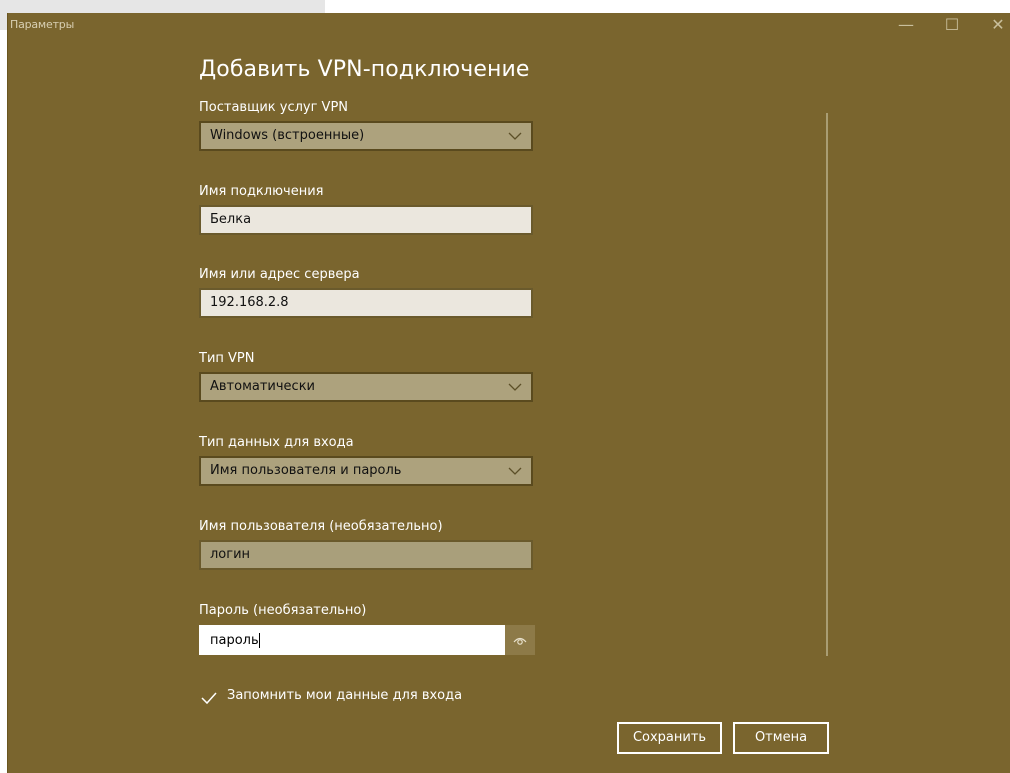 The width and height of the screenshot is (1010, 773). Describe the element at coordinates (352, 640) in the screenshot. I see `password-input: пароль` at that location.